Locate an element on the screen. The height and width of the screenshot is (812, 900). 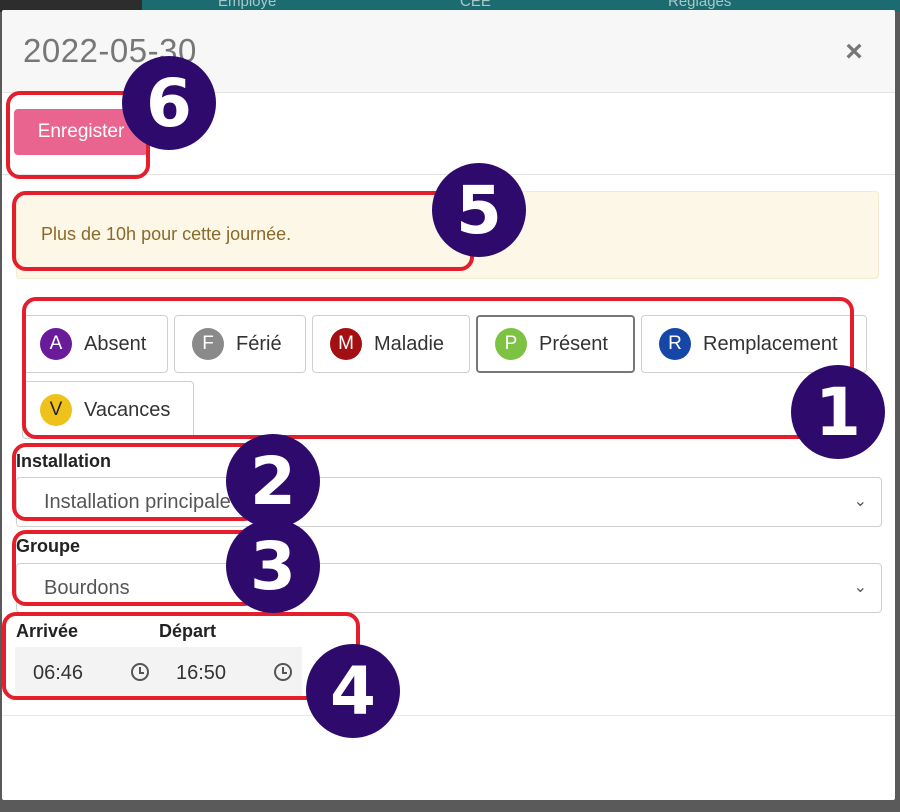
nav-tab-employe: Employé is located at coordinates (247, 5).